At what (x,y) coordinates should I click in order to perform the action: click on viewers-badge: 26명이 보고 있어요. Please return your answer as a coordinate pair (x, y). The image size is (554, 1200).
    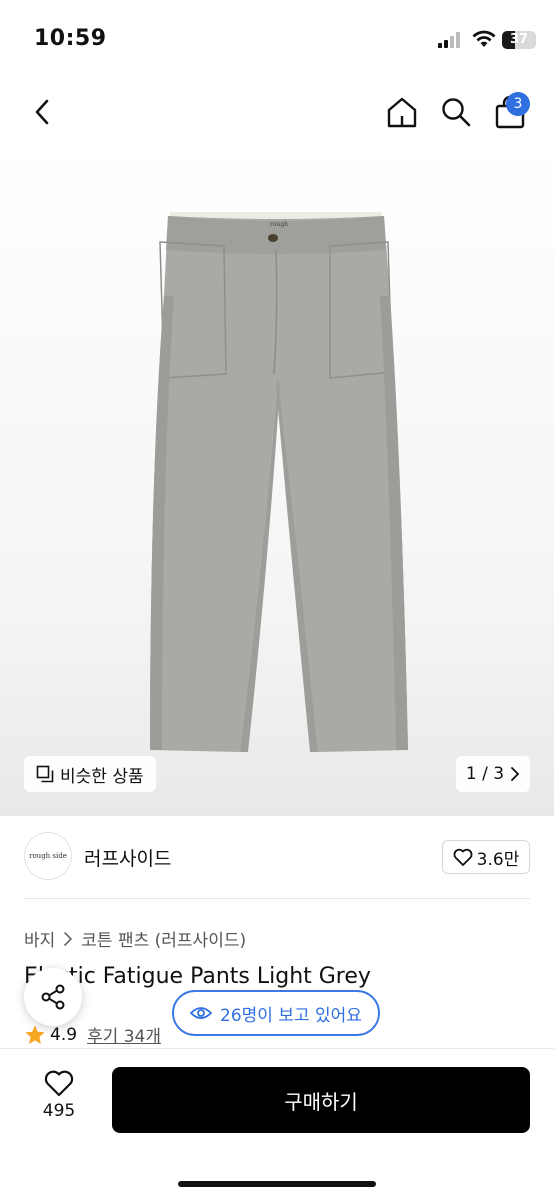
    Looking at the image, I should click on (276, 1013).